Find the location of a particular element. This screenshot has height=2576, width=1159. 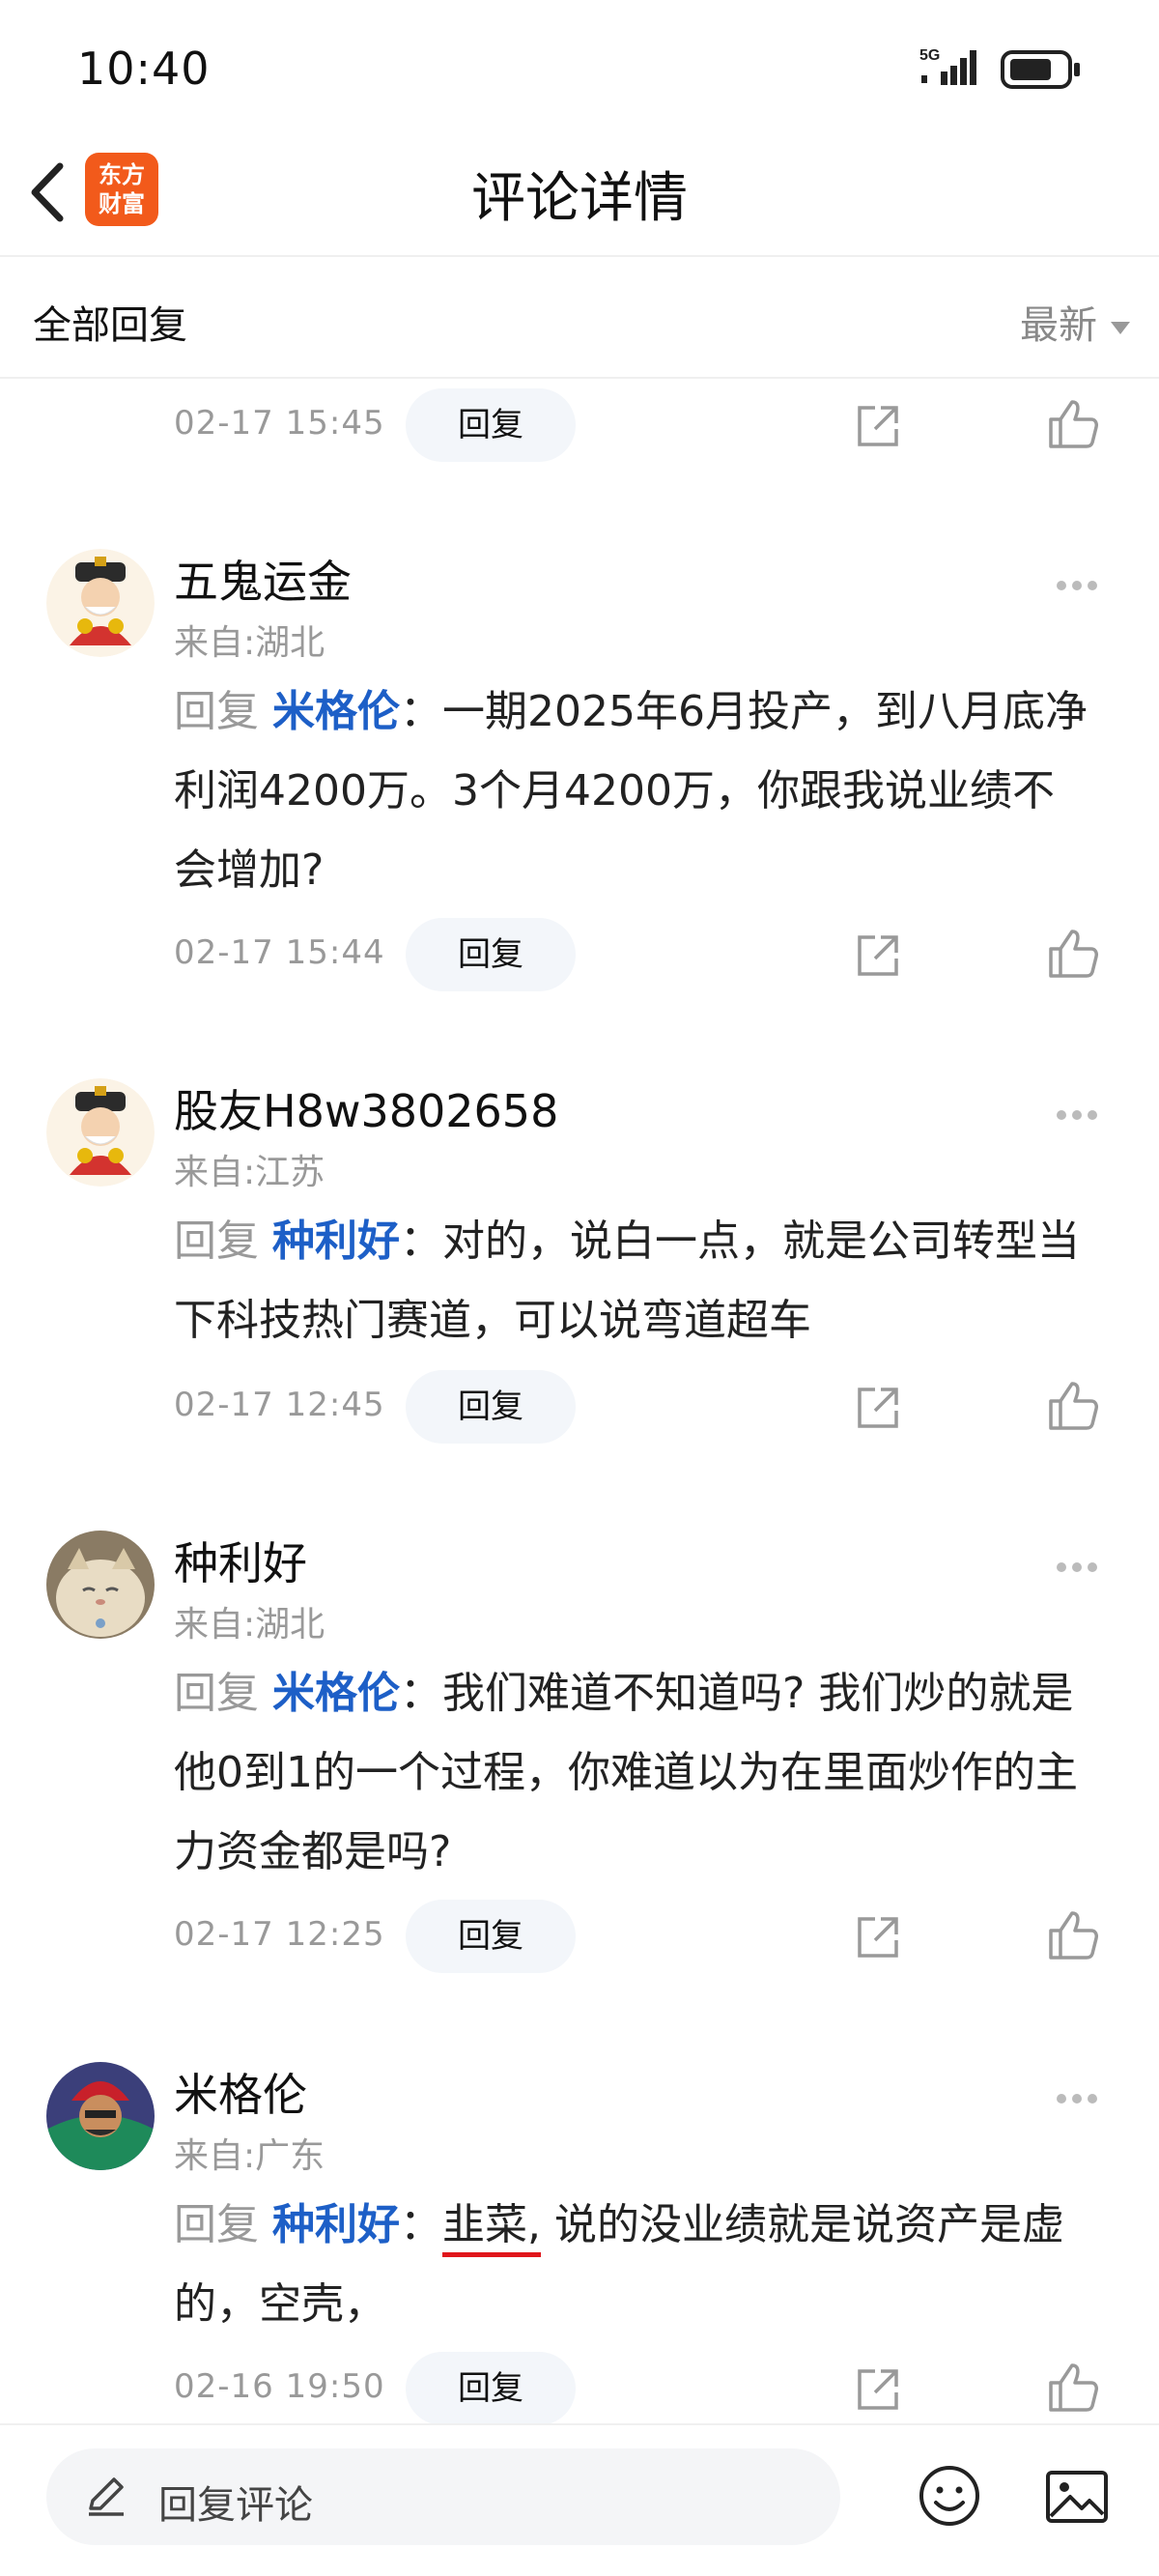

comment-actions-row: 02-17 15:44 回复 is located at coordinates (652, 955).